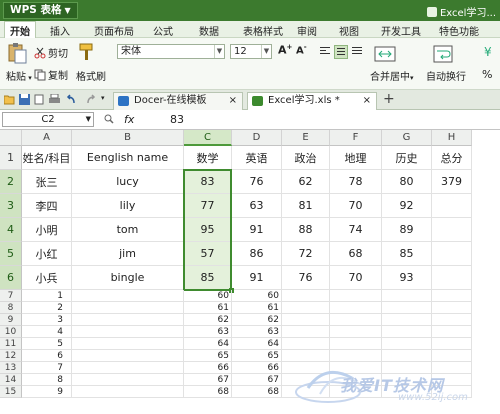  What do you see at coordinates (257, 296) in the screenshot?
I see `table-cell: 60` at bounding box center [257, 296].